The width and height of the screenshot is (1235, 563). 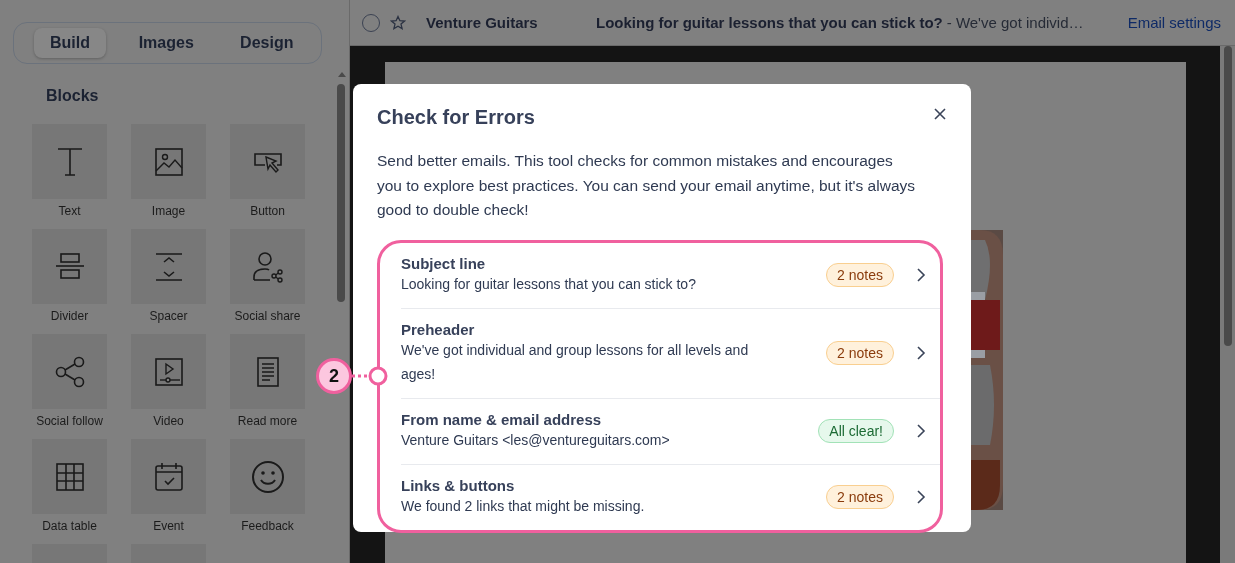 What do you see at coordinates (70, 43) in the screenshot?
I see `sidebar-tab: Build` at bounding box center [70, 43].